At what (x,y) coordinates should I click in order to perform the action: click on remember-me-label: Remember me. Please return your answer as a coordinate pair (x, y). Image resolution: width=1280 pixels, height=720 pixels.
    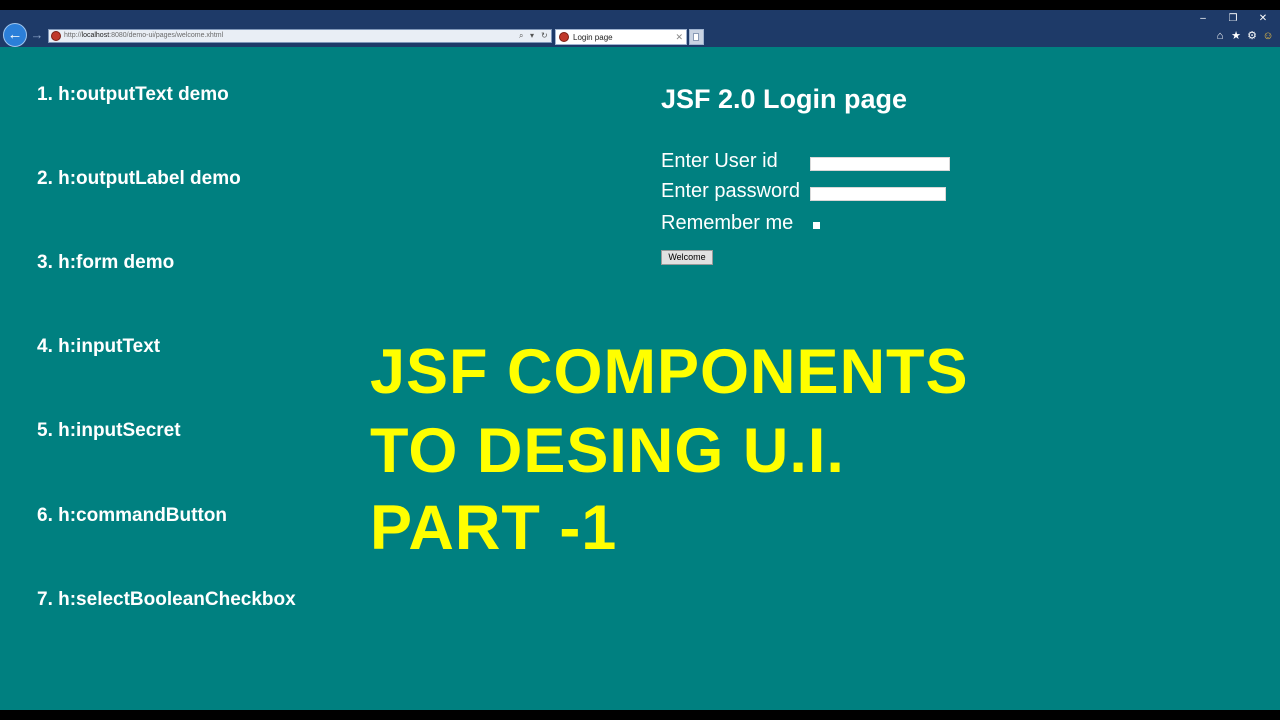
    Looking at the image, I should click on (727, 223).